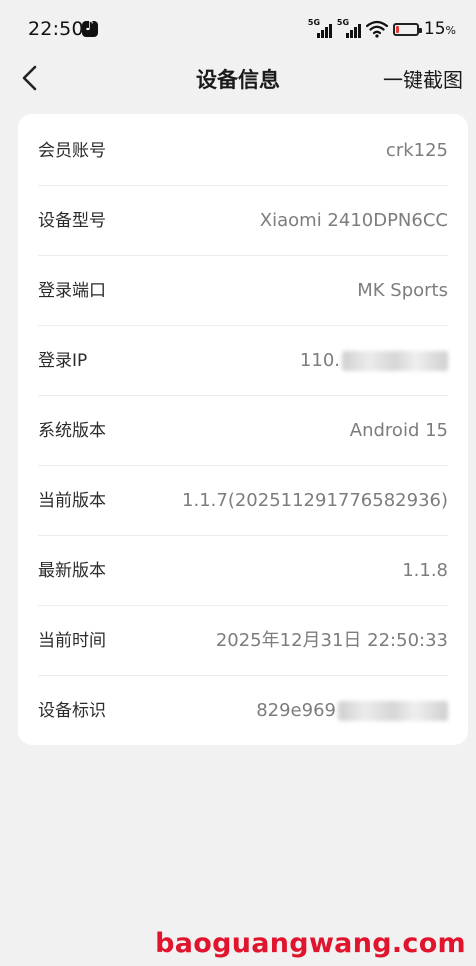  I want to click on row-latest-version: 最新版本 1.1.8, so click(243, 571).